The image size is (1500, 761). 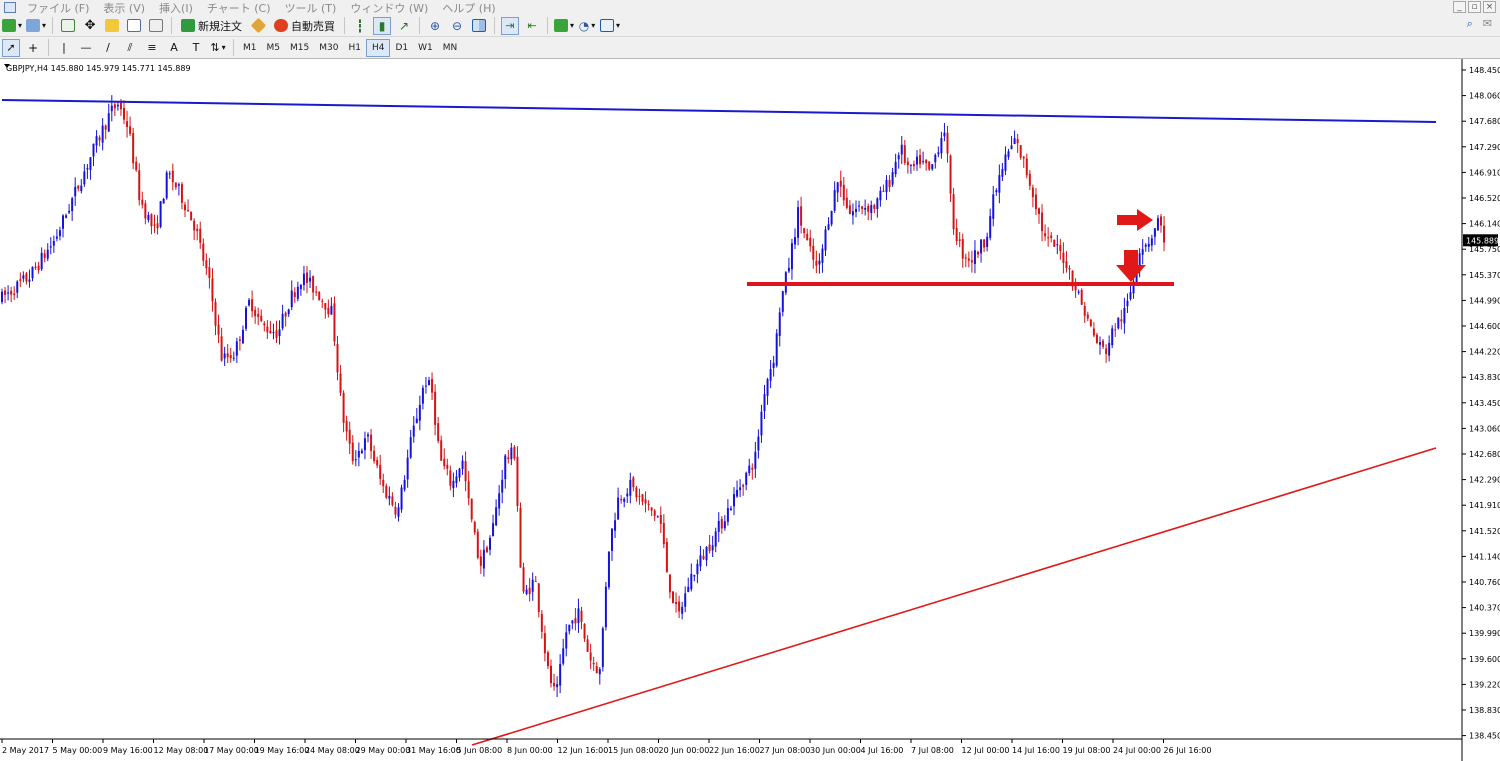 What do you see at coordinates (1484, 96) in the screenshot?
I see `price-tick-label: 148.060` at bounding box center [1484, 96].